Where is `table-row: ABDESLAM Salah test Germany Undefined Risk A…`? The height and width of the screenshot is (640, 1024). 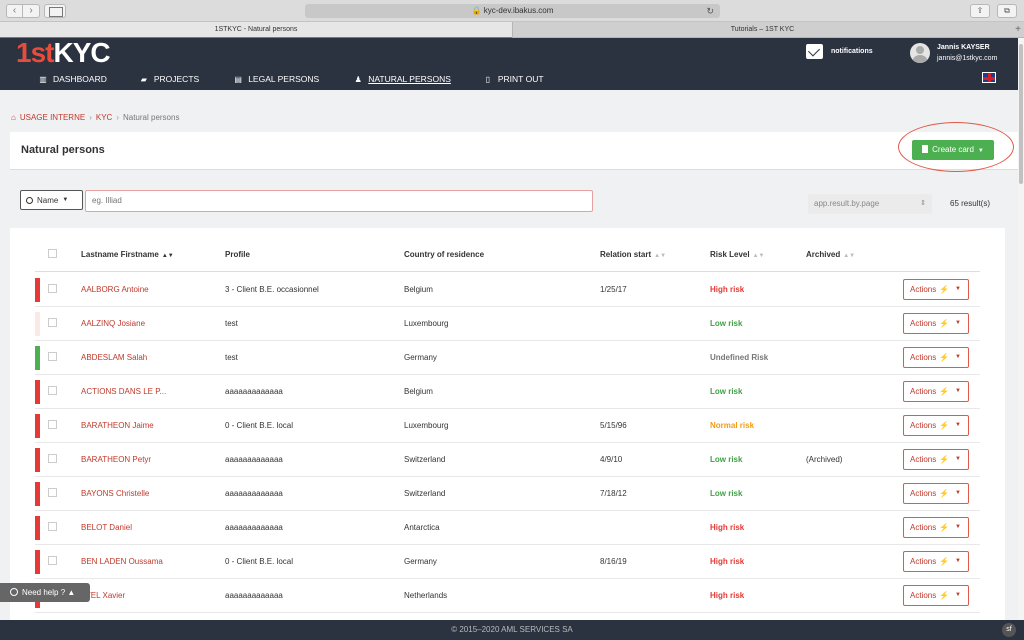 table-row: ABDESLAM Salah test Germany Undefined Risk A… is located at coordinates (507, 358).